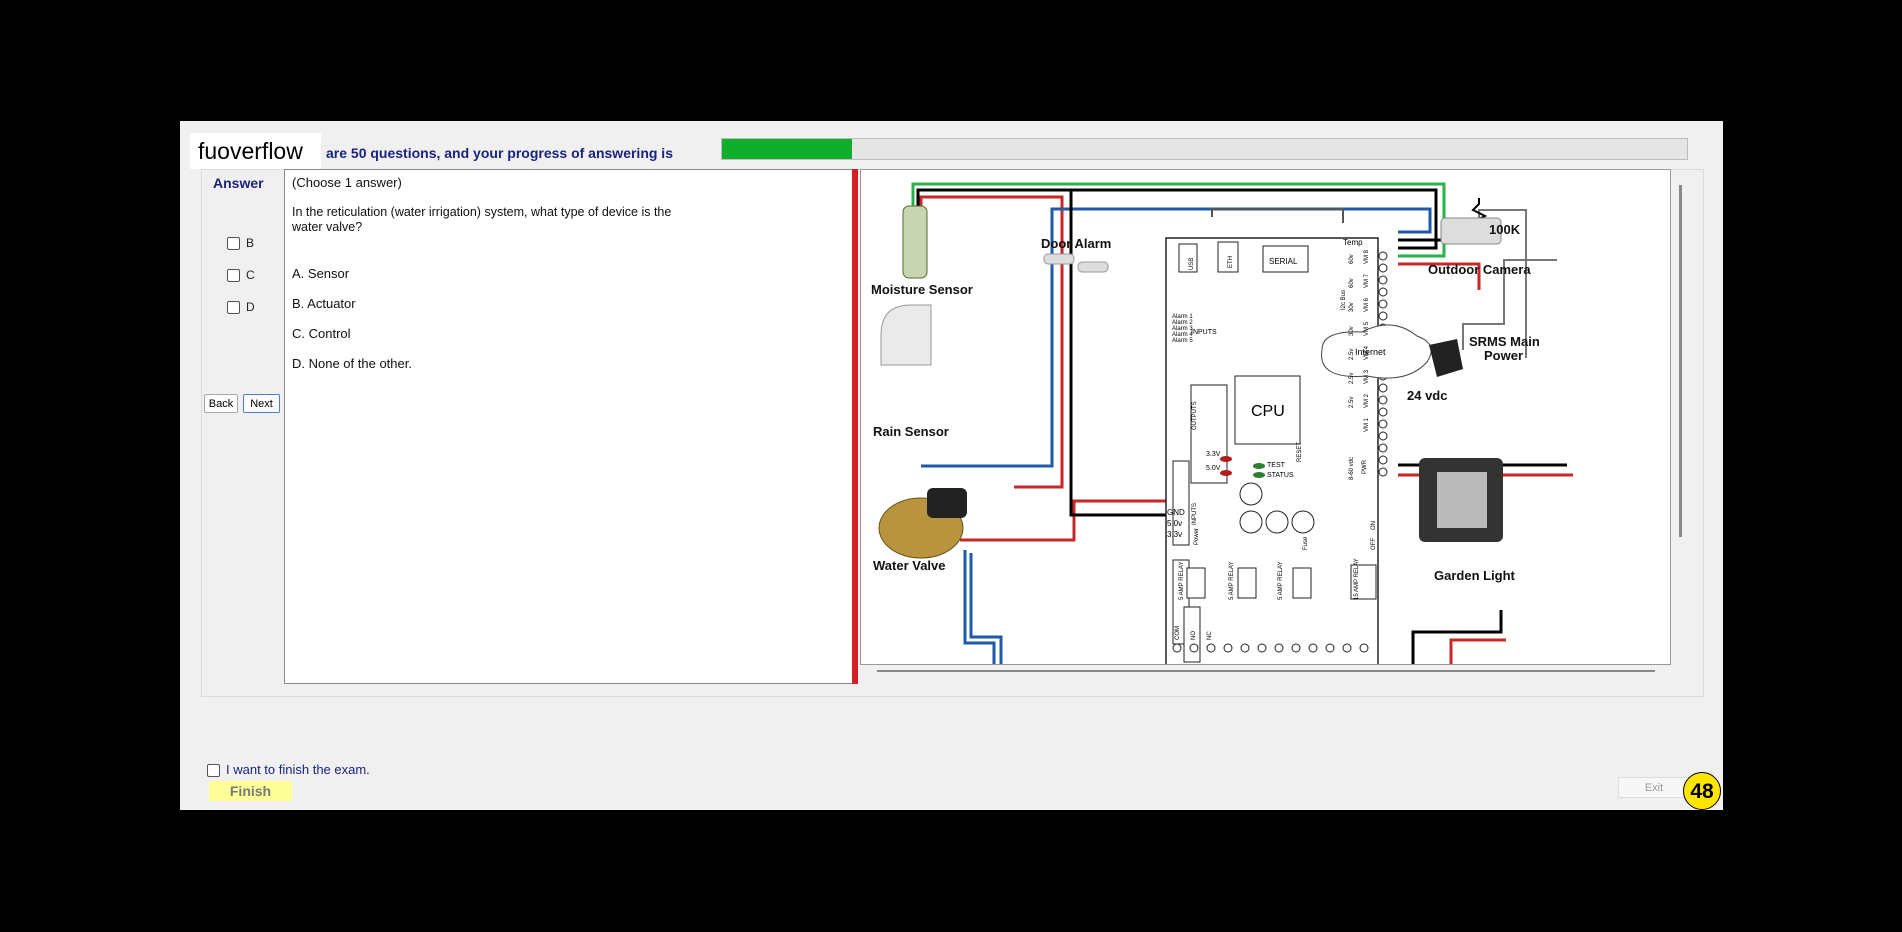 The image size is (1902, 932). What do you see at coordinates (1374, 544) in the screenshot?
I see `label-off: OFF` at bounding box center [1374, 544].